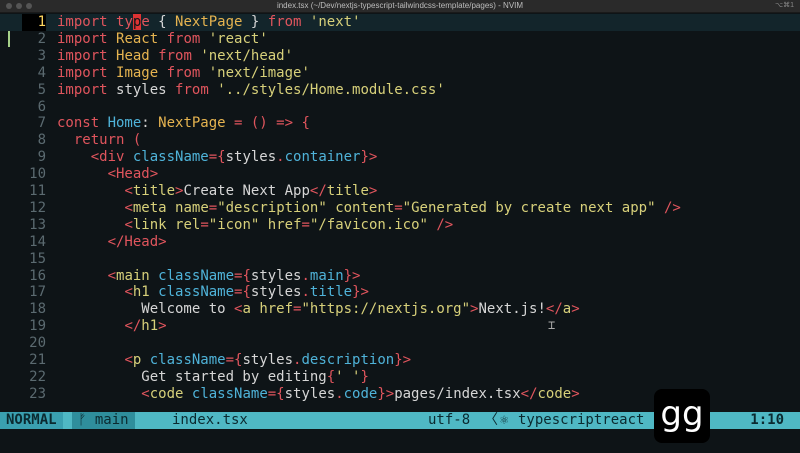 Image resolution: width=800 pixels, height=453 pixels. Describe the element at coordinates (552, 325) in the screenshot. I see `mouse-cursor-icon: ⌶` at that location.